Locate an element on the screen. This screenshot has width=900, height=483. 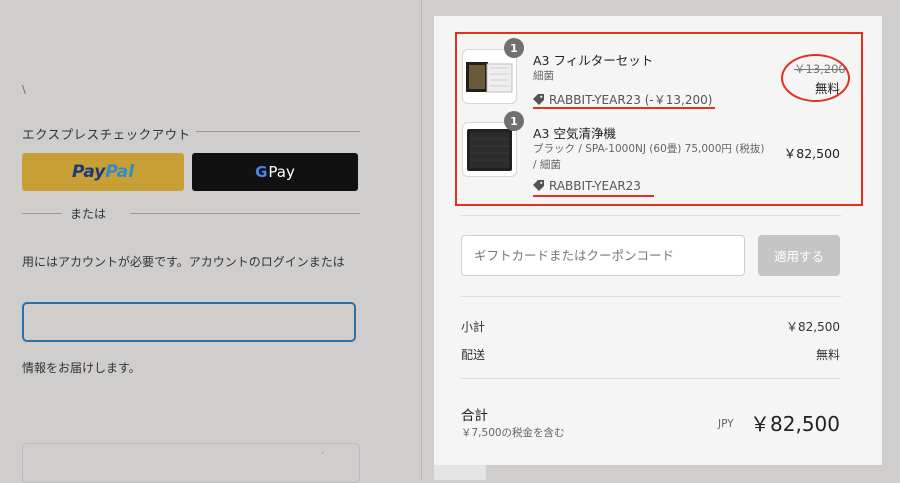
express-checkout-divider is located at coordinates (278, 131).